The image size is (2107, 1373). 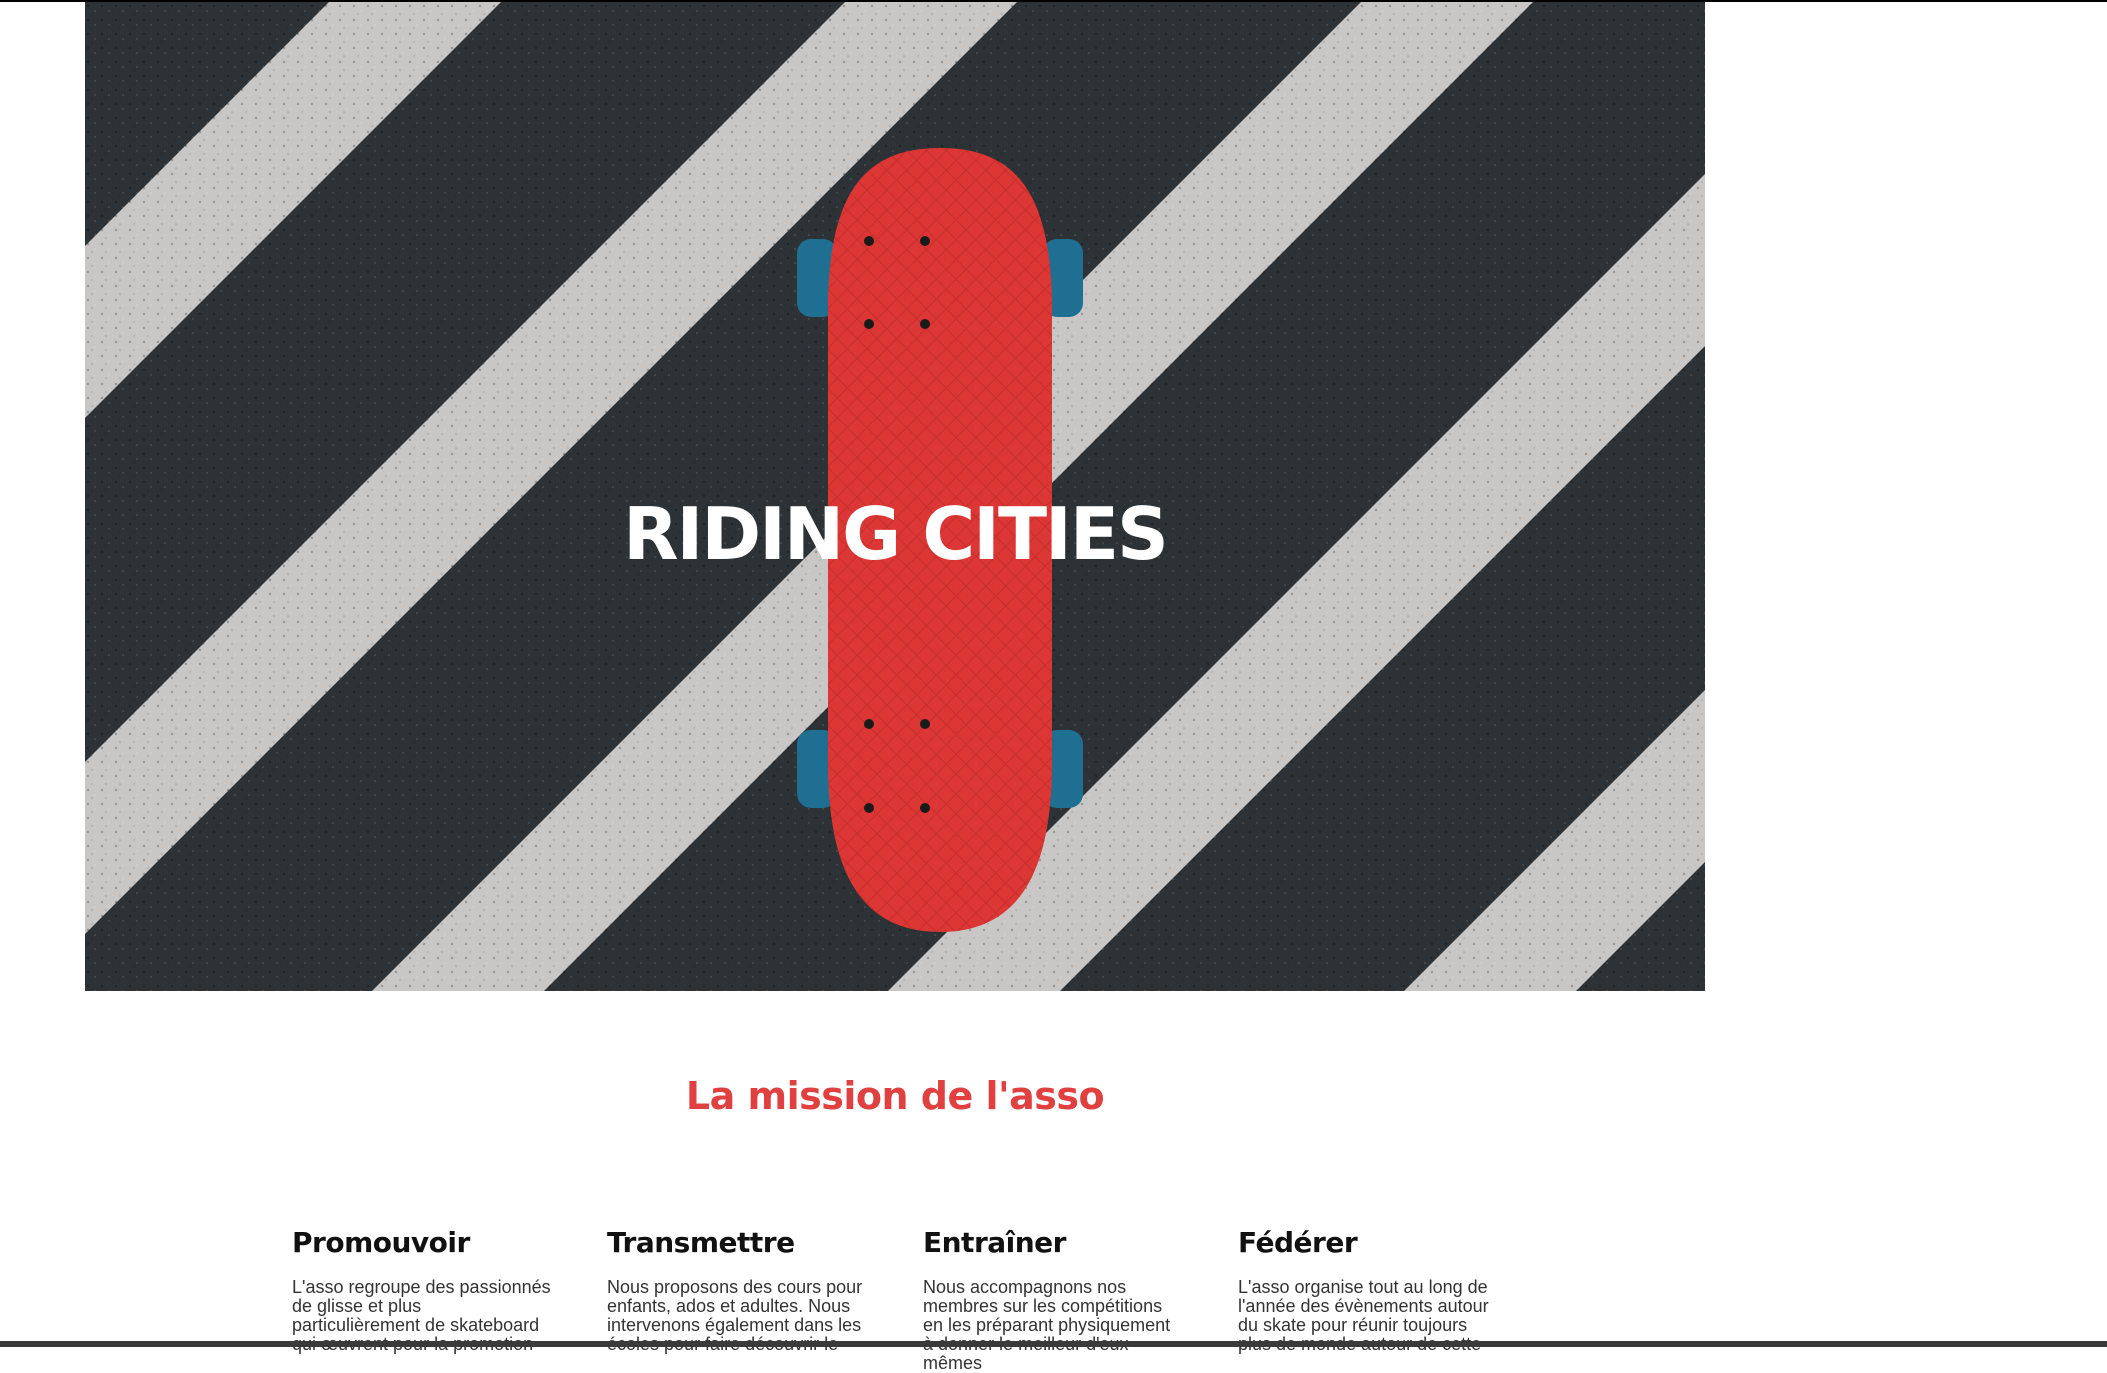 I want to click on pillar-title: Transmettre, so click(x=701, y=1242).